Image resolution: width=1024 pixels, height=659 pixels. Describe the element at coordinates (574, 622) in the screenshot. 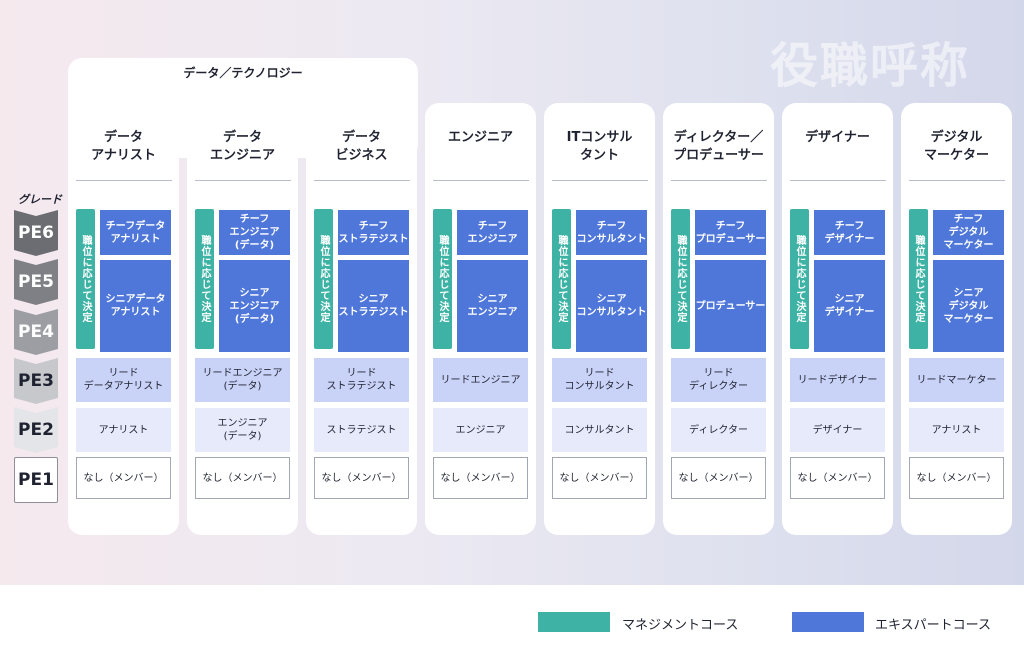

I see `legend-swatch-management` at that location.